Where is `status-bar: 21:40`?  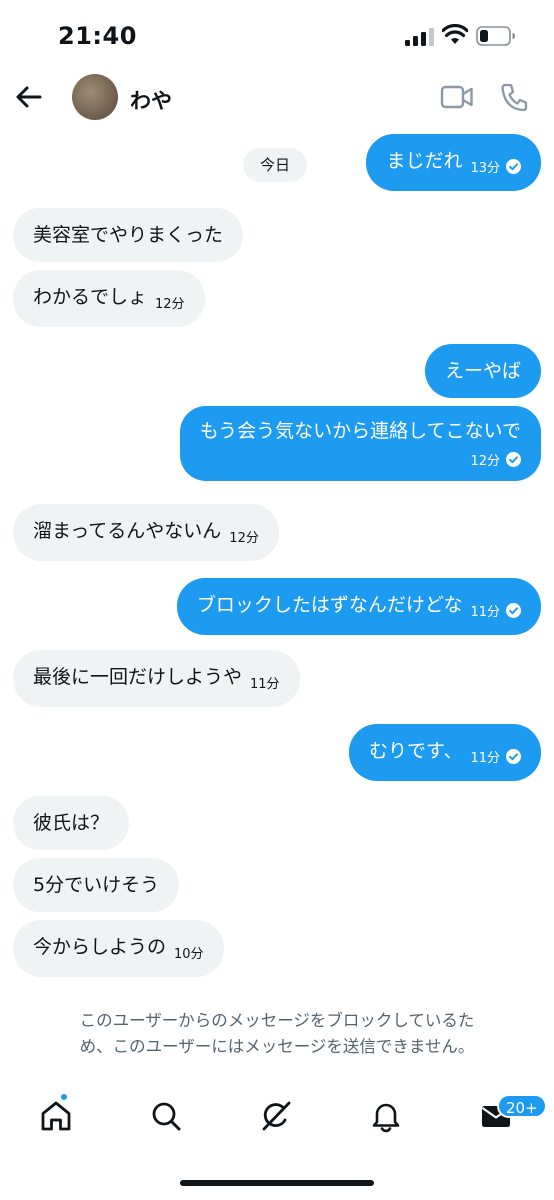 status-bar: 21:40 is located at coordinates (277, 36).